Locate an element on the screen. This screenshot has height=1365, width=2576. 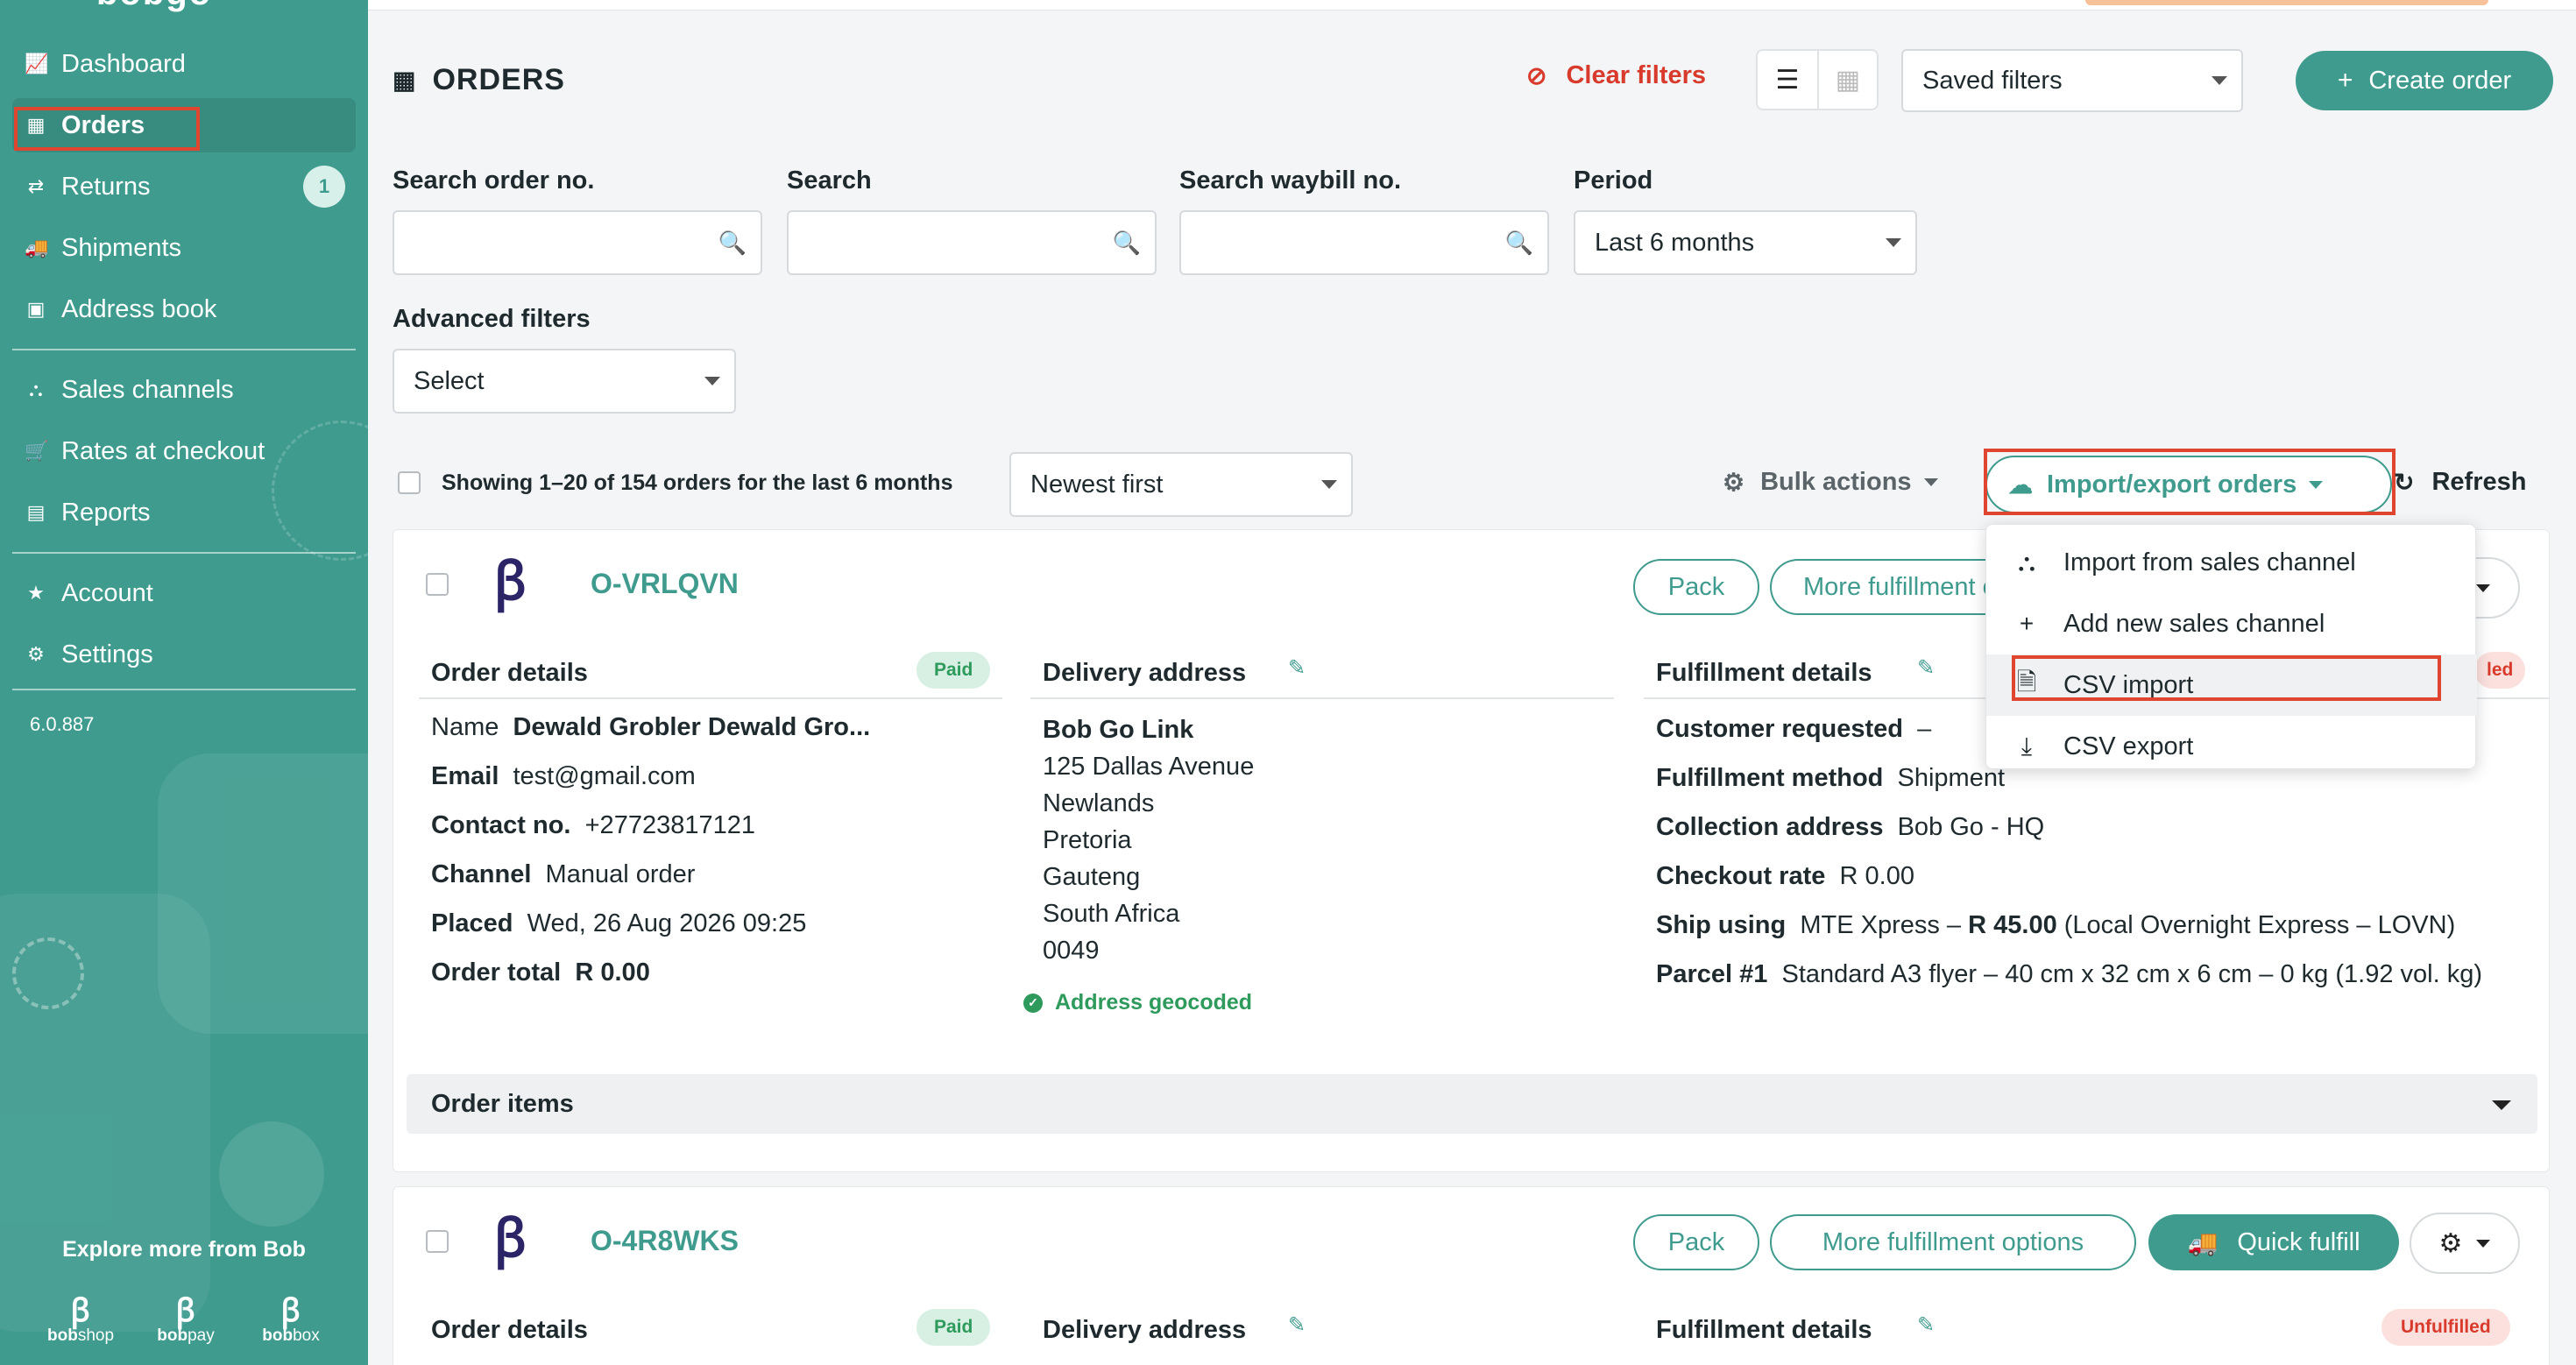
checkout-rate-row: Checkout rate R 0.00 is located at coordinates (1785, 876).